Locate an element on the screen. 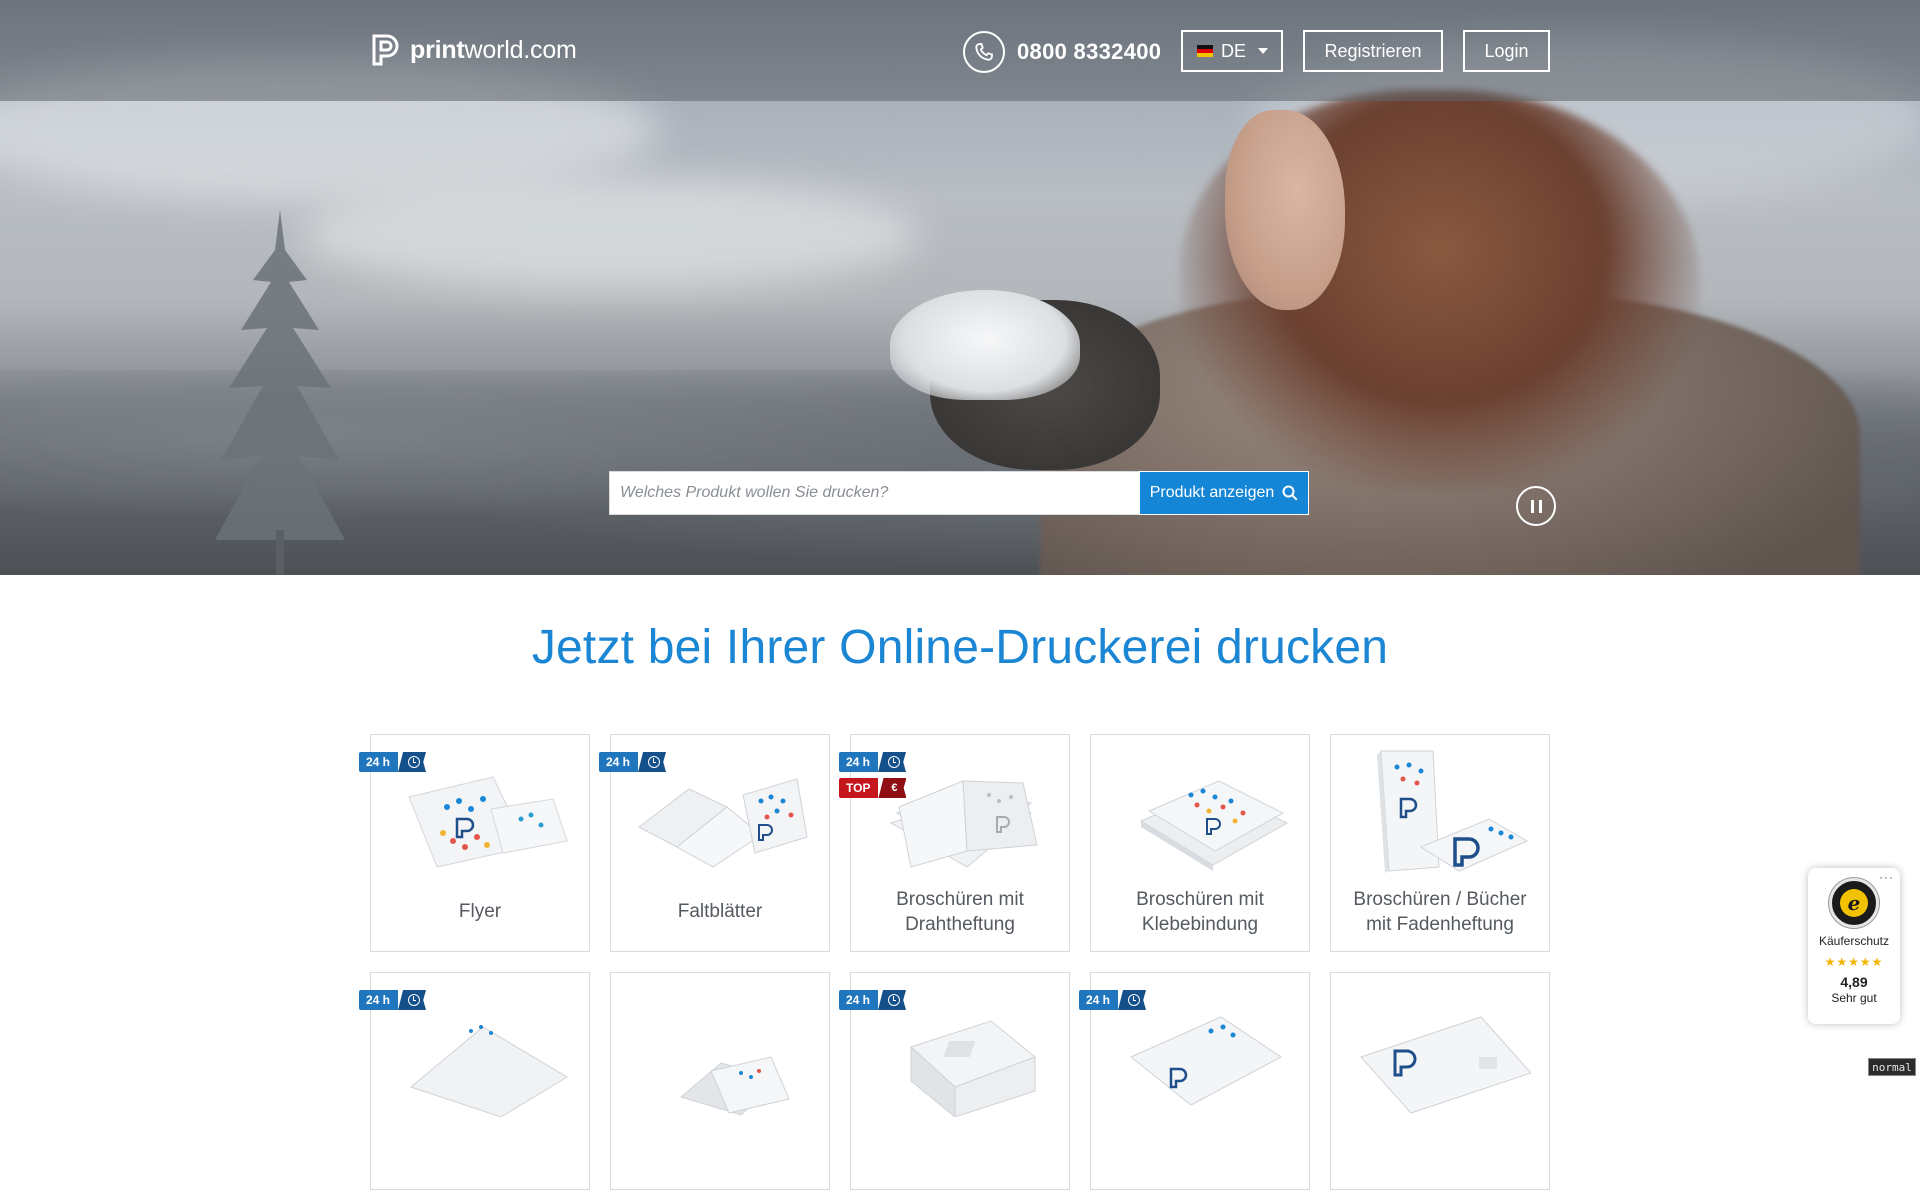 Image resolution: width=1920 pixels, height=1190 pixels. perfect-bound-brochure-product-image is located at coordinates (1214, 825).